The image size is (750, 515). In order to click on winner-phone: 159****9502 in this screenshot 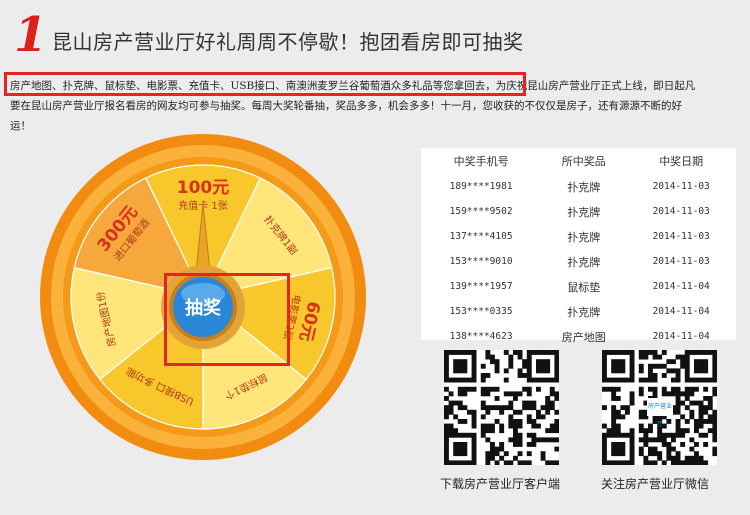, I will do `click(481, 211)`.